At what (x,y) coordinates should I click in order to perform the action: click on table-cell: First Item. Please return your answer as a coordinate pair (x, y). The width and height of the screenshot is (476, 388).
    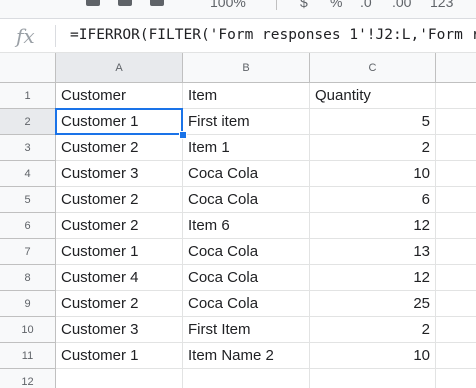
    Looking at the image, I should click on (246, 330).